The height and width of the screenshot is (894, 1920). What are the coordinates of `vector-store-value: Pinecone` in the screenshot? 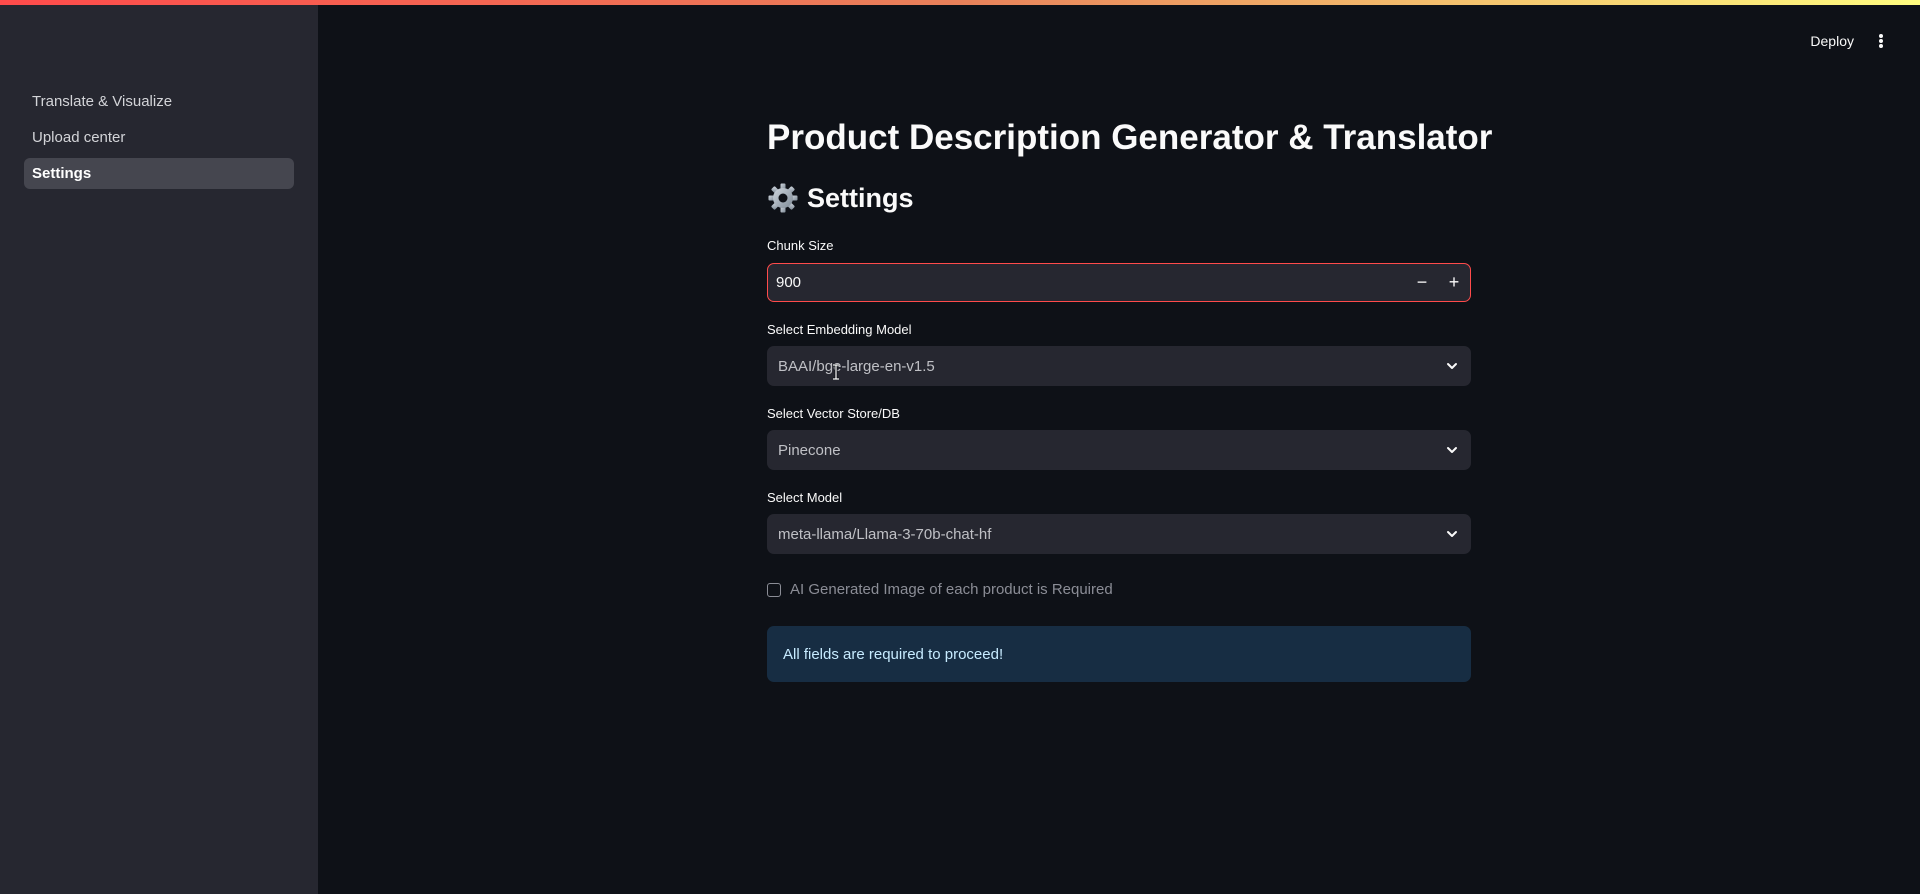 It's located at (809, 450).